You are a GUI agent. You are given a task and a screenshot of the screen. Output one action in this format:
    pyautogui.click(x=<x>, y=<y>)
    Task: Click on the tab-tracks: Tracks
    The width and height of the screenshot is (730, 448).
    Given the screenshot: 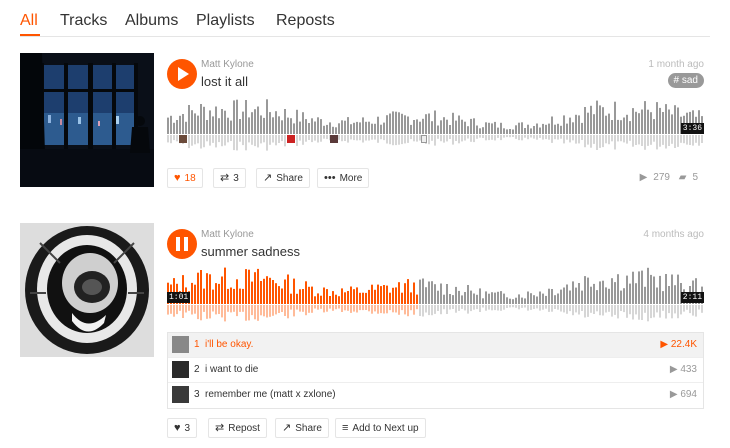 What is the action you would take?
    pyautogui.click(x=83, y=21)
    